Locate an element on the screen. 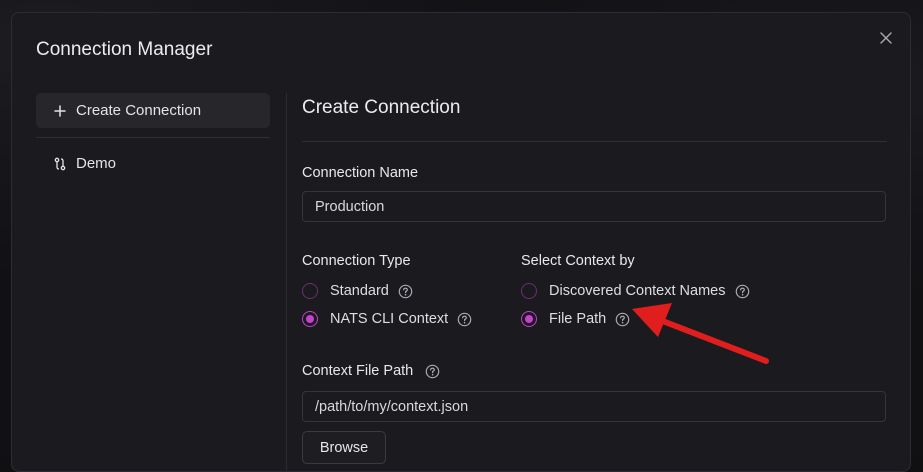  radio-nats-cli-context: NATS CLI Context is located at coordinates (387, 319).